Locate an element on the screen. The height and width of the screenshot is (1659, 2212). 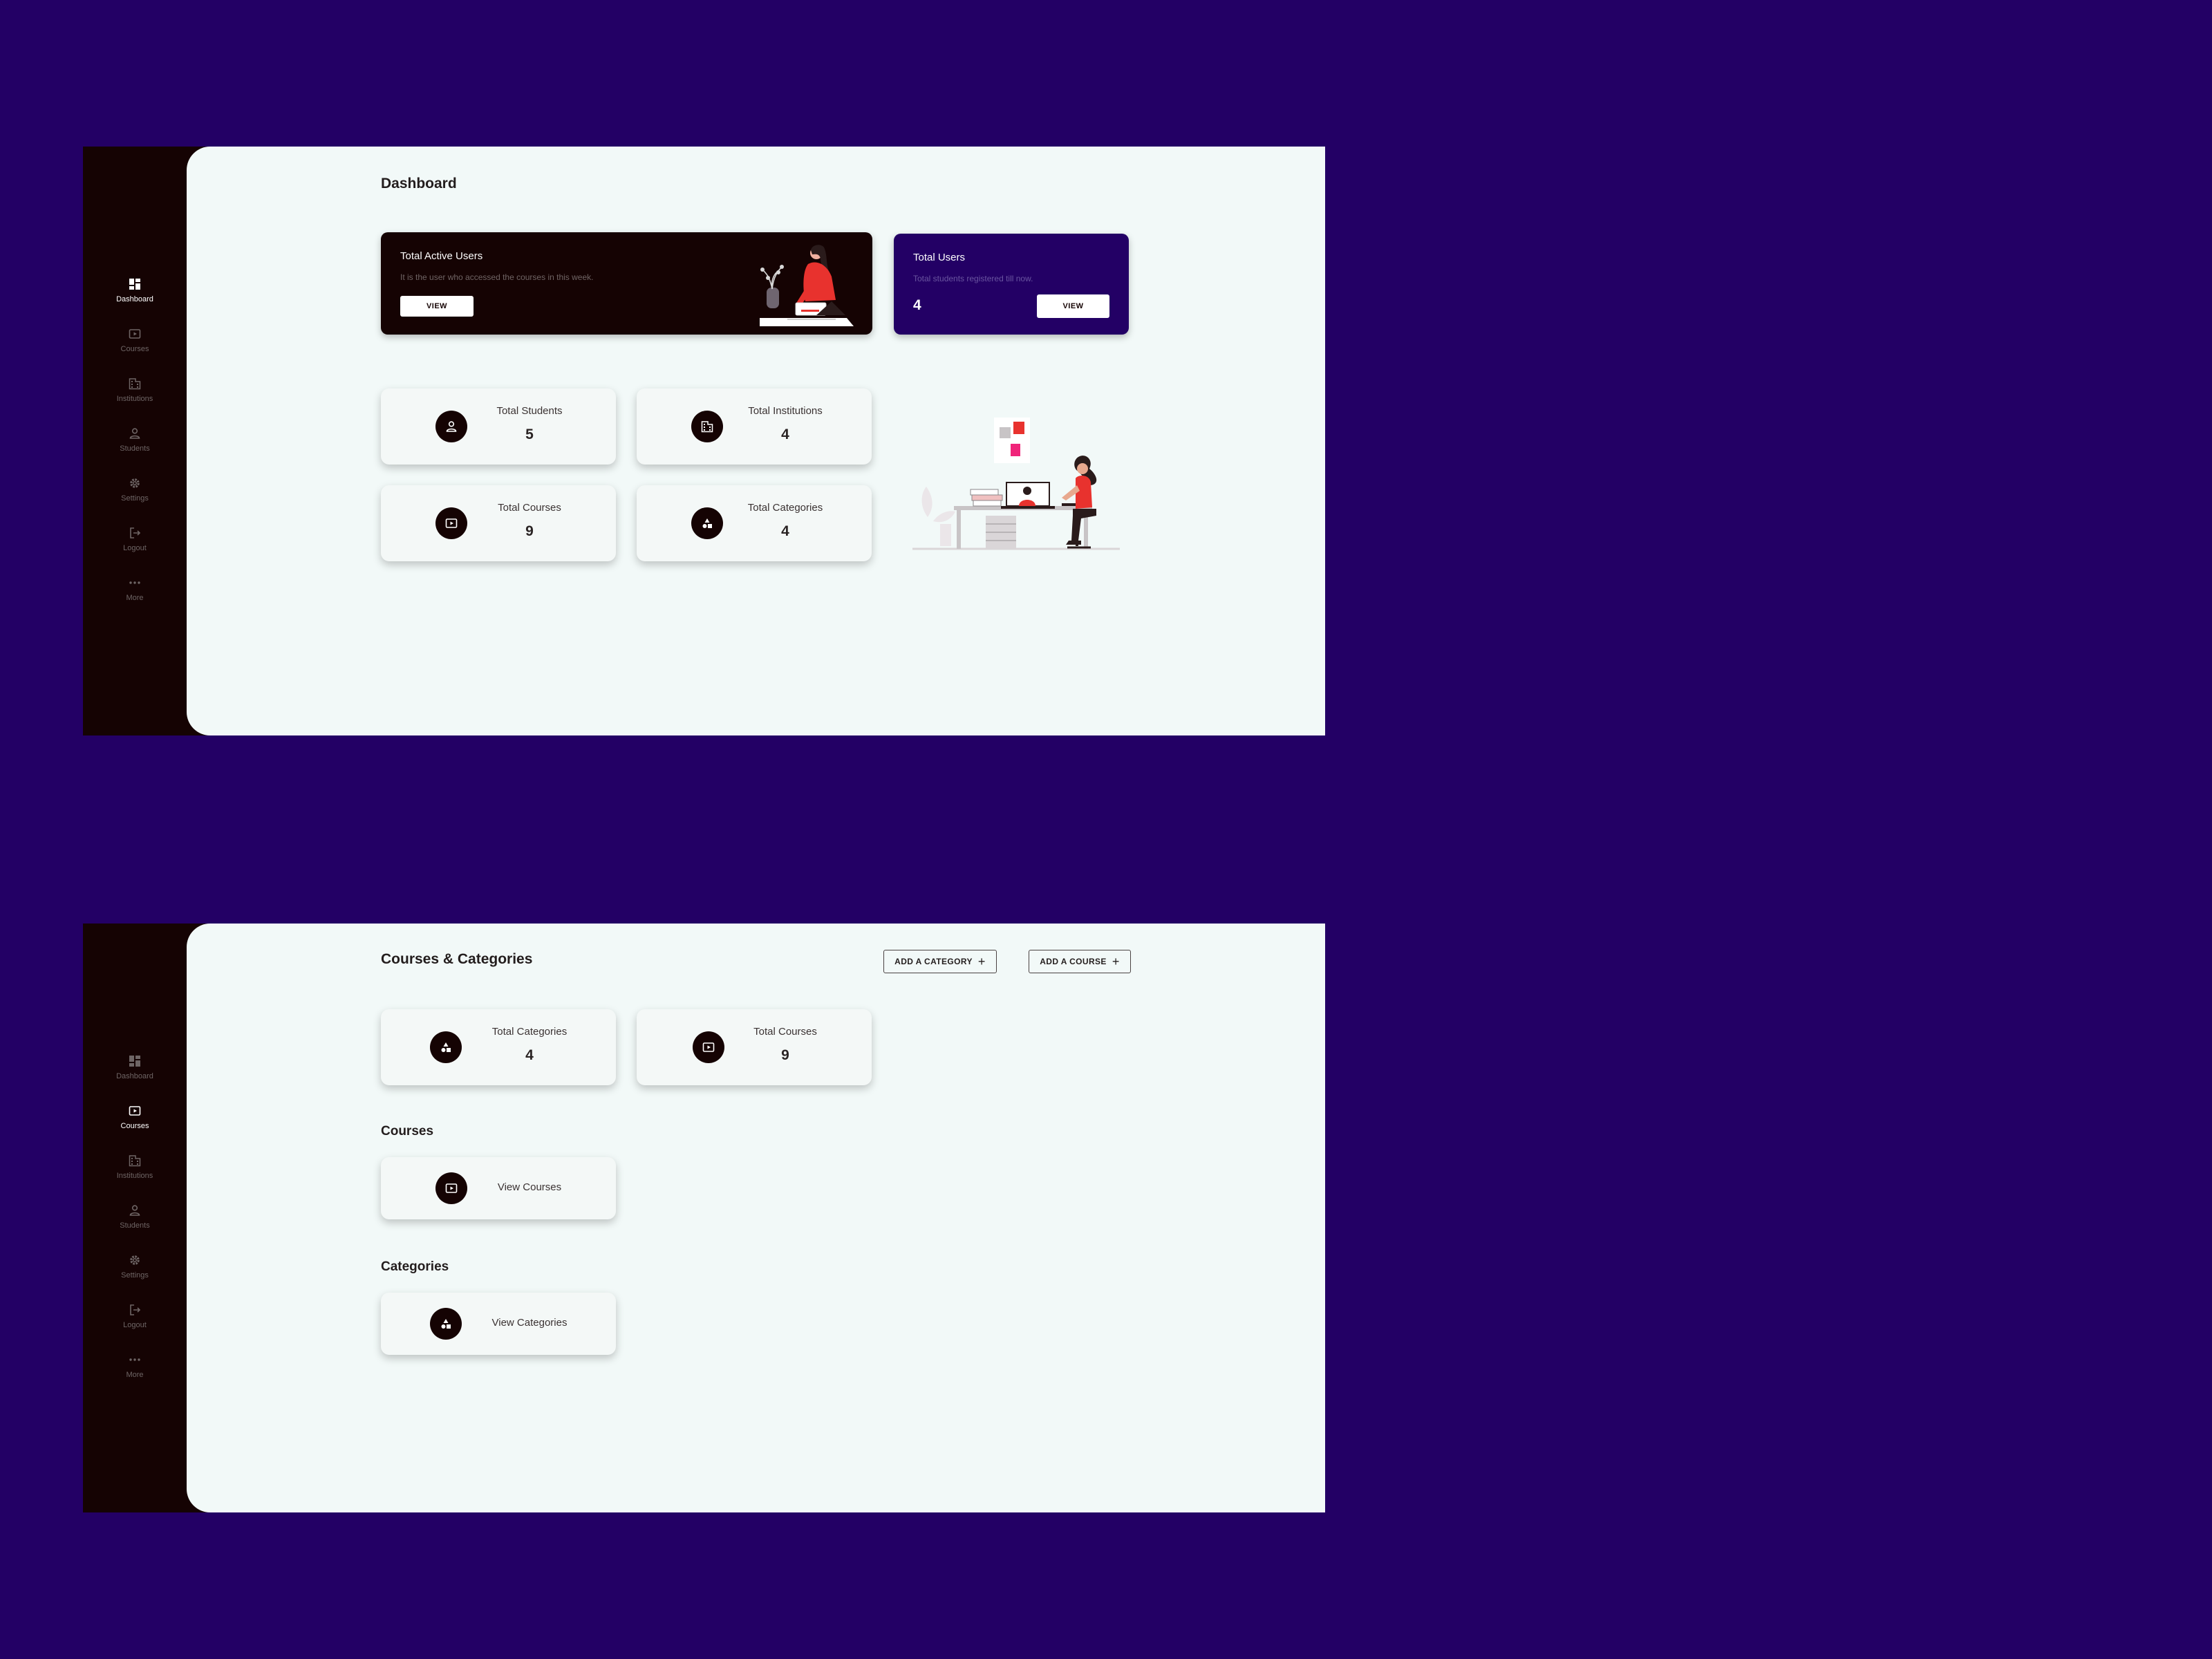
add-category-label: ADD A CATEGORY is located at coordinates (934, 962).